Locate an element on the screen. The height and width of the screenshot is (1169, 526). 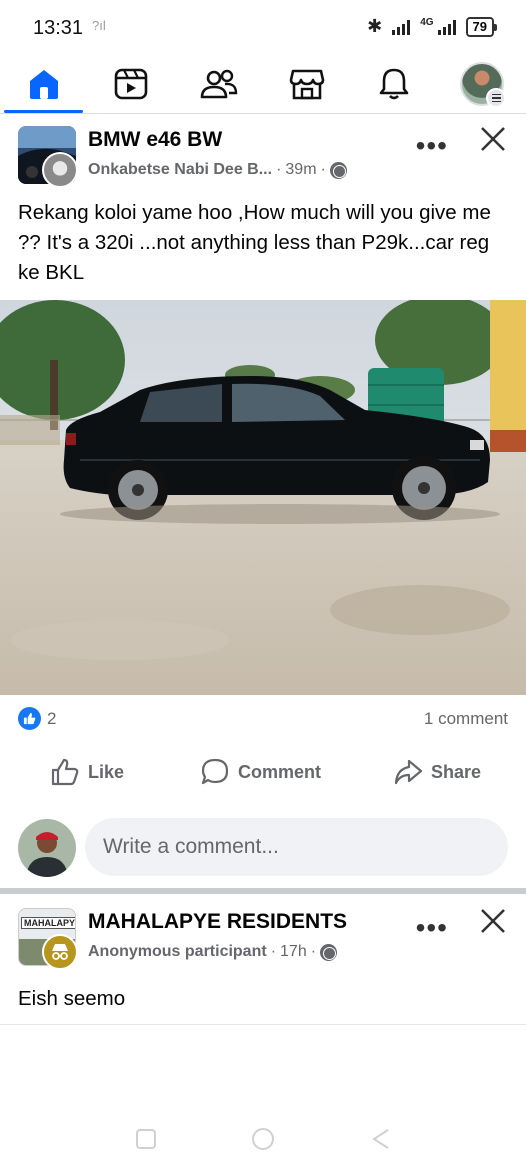
author-avatar is located at coordinates (60, 170).